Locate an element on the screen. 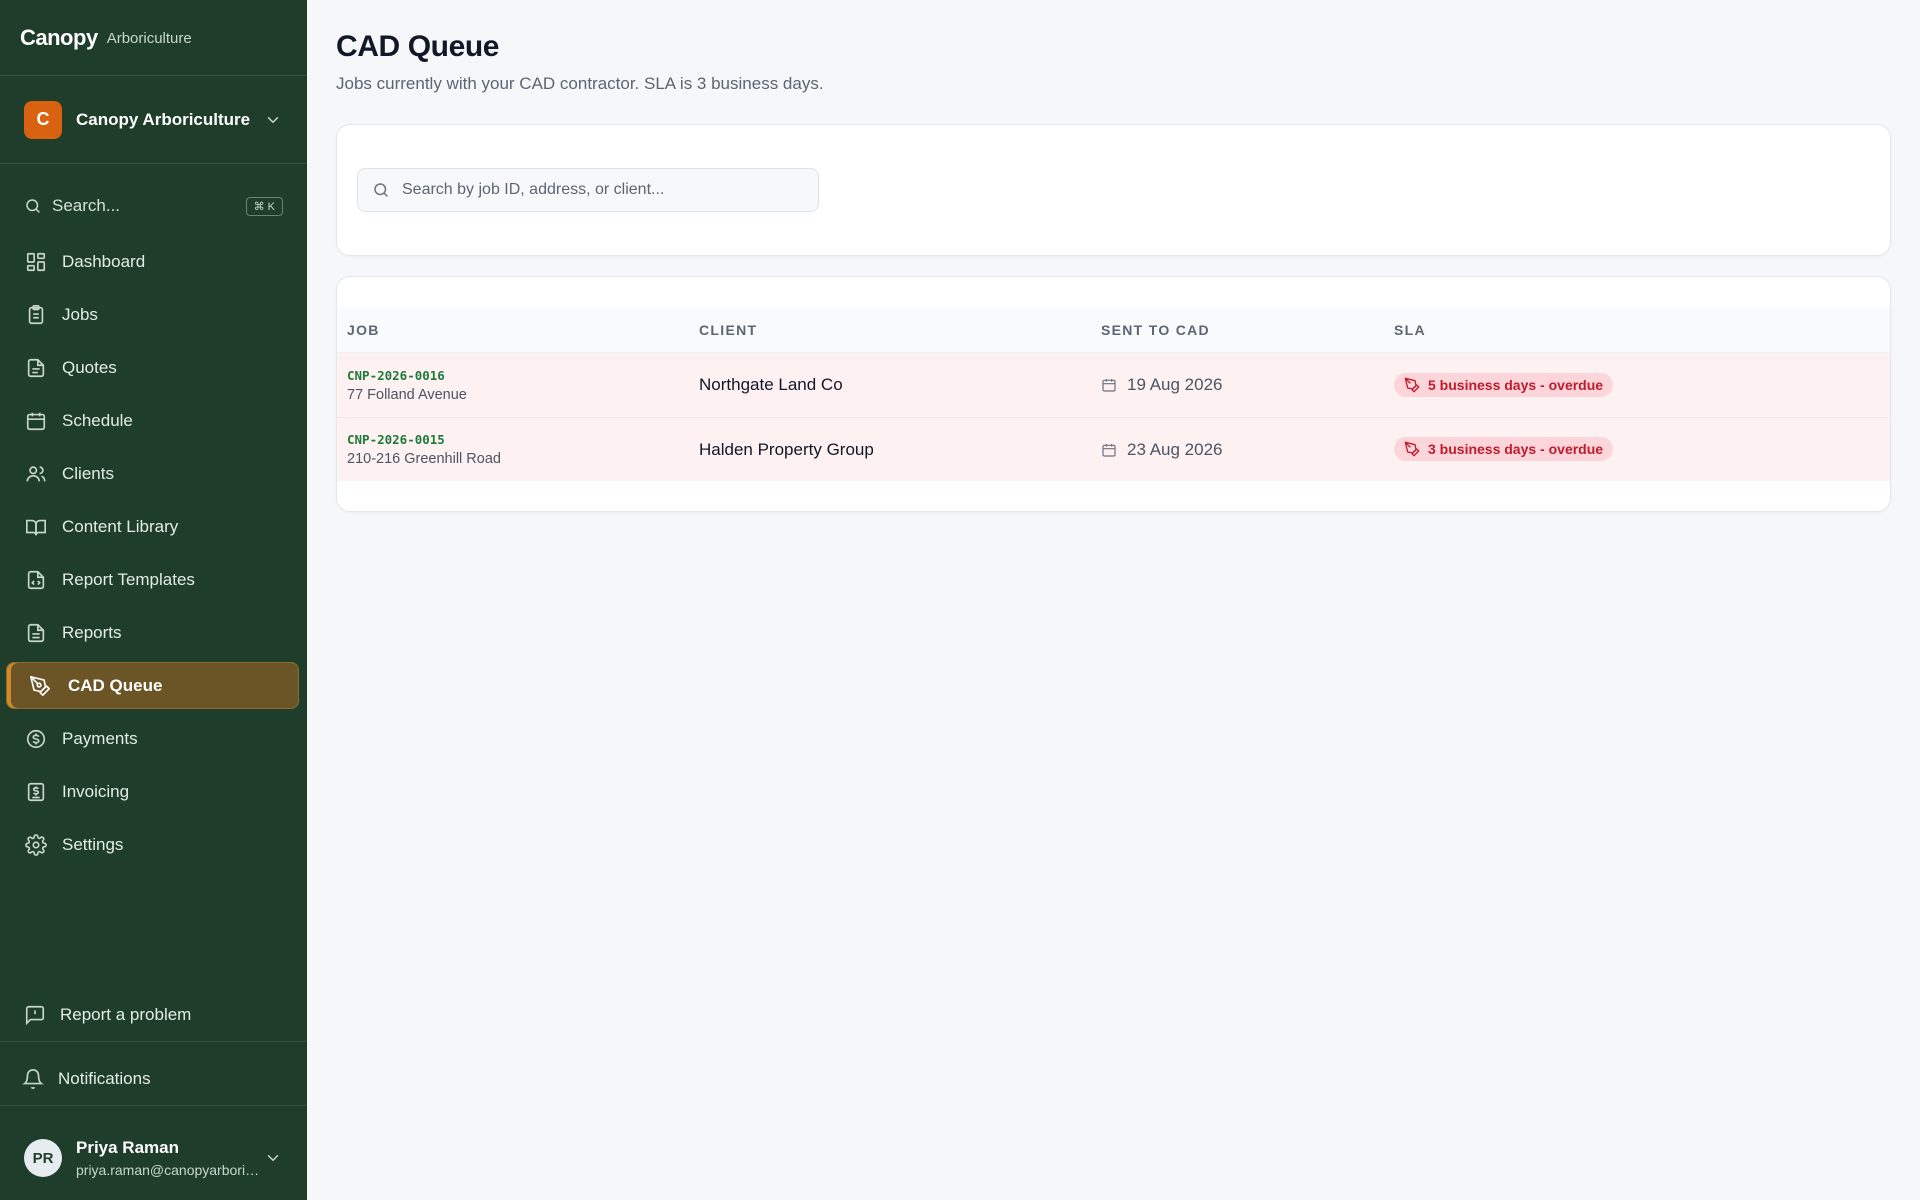 The height and width of the screenshot is (1200, 1920). sidebar-item-dashboard: Dashboard is located at coordinates (152, 261).